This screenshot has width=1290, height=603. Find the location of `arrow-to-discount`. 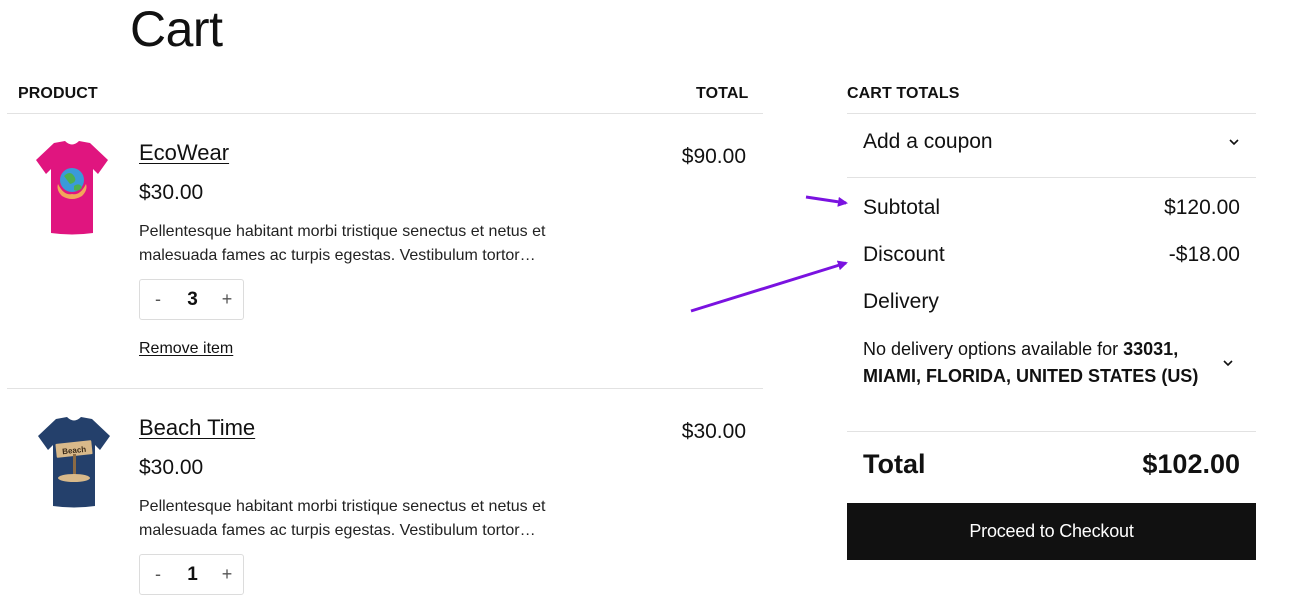

arrow-to-discount is located at coordinates (769, 286).